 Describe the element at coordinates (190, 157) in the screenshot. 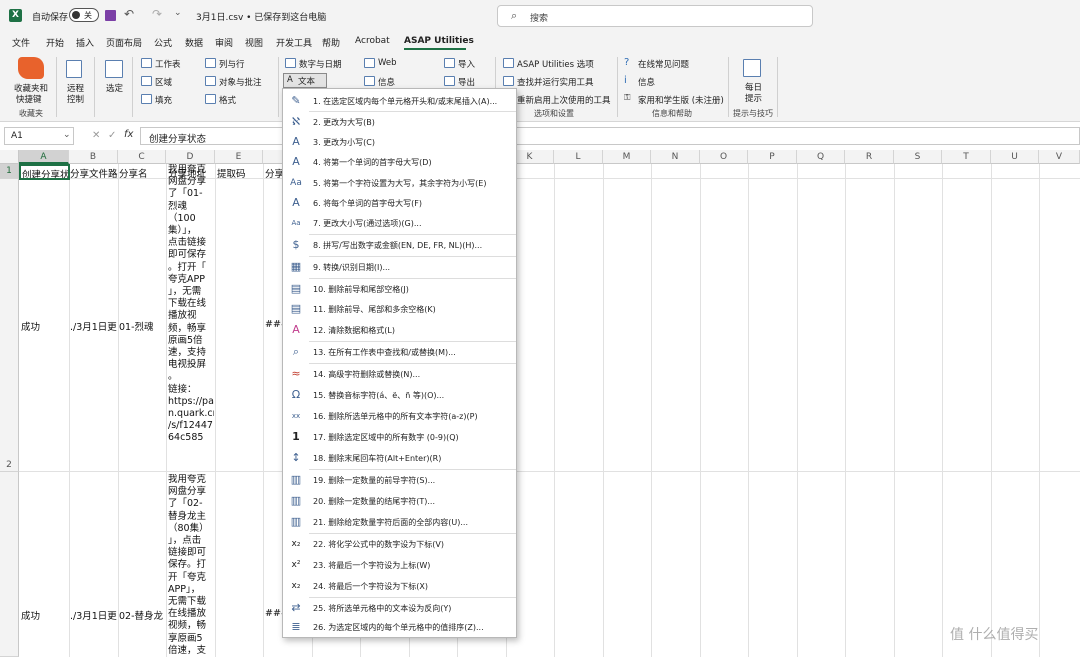

I see `column-header-d: D` at that location.